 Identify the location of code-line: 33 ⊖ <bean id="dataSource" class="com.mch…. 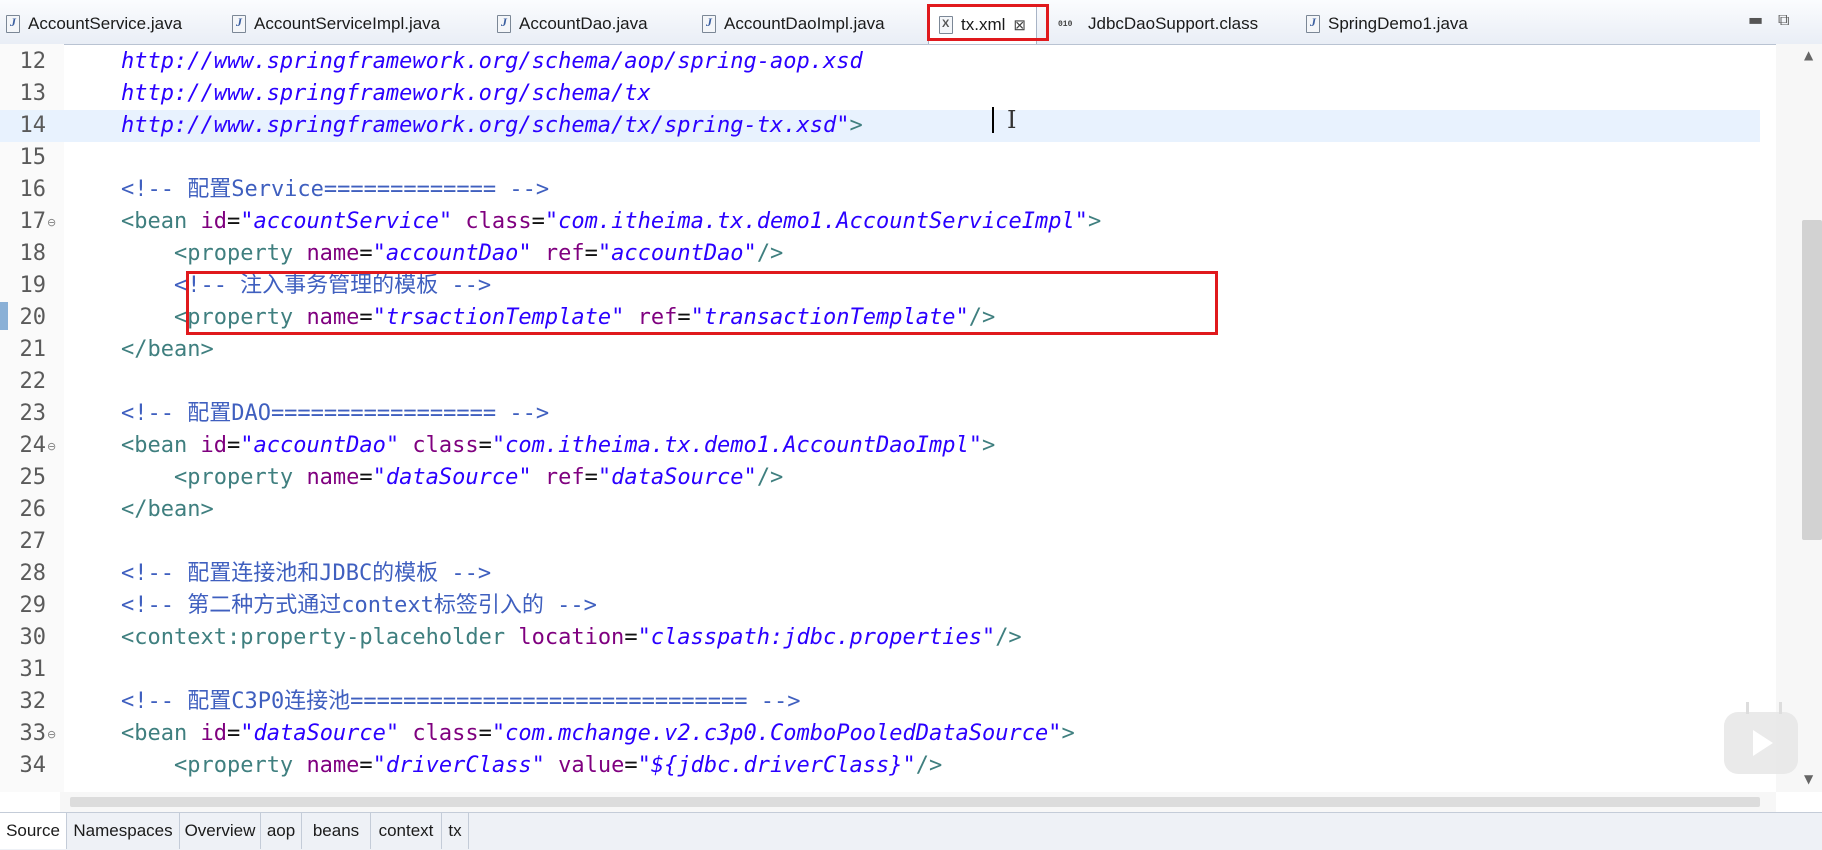
(880, 734).